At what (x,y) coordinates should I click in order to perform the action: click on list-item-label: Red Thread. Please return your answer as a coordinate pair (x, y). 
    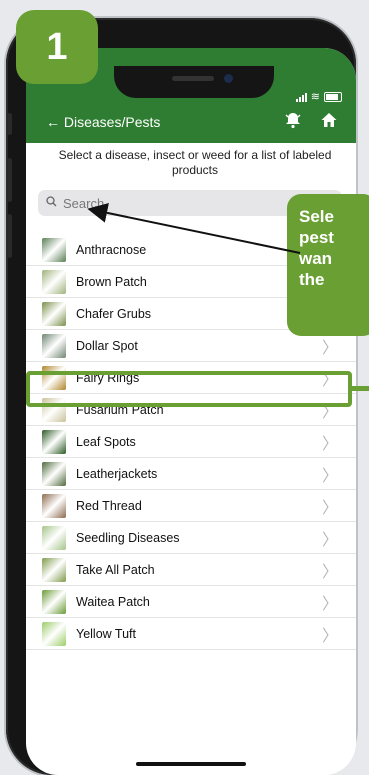
    Looking at the image, I should click on (109, 505).